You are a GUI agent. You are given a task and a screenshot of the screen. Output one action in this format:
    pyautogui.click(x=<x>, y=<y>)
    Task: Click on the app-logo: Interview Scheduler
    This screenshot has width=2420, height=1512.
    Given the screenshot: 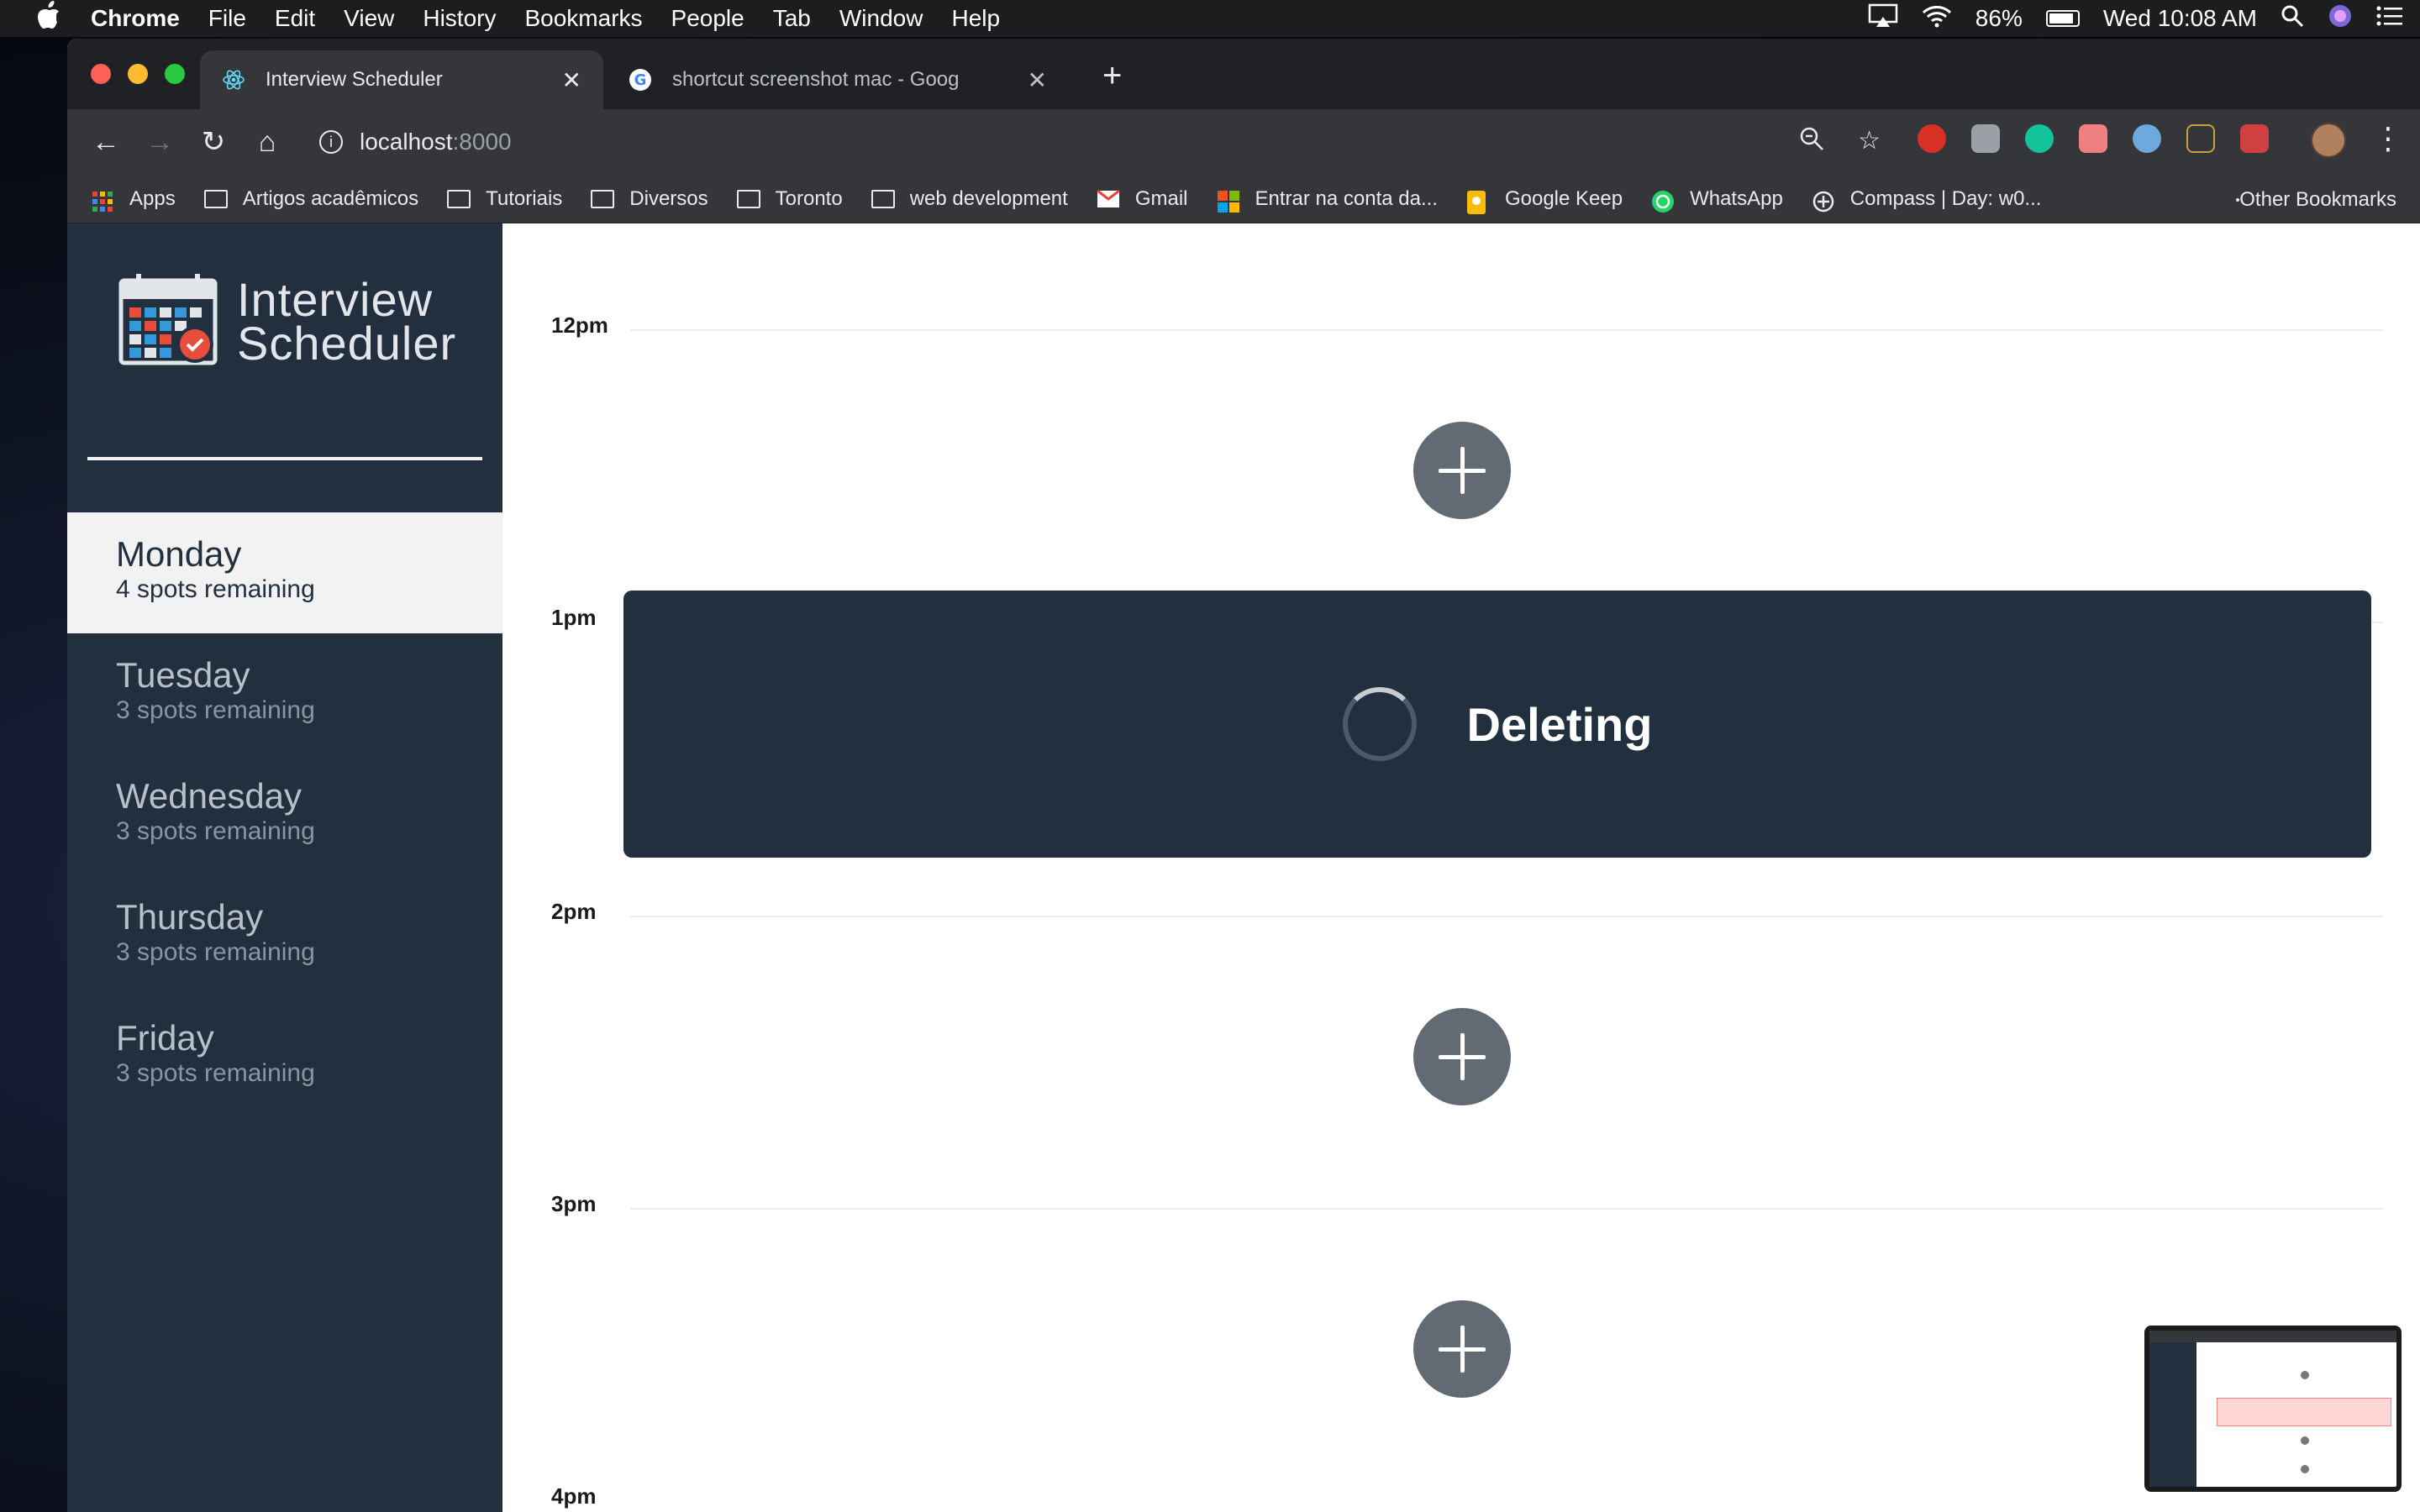 What is the action you would take?
    pyautogui.click(x=287, y=321)
    